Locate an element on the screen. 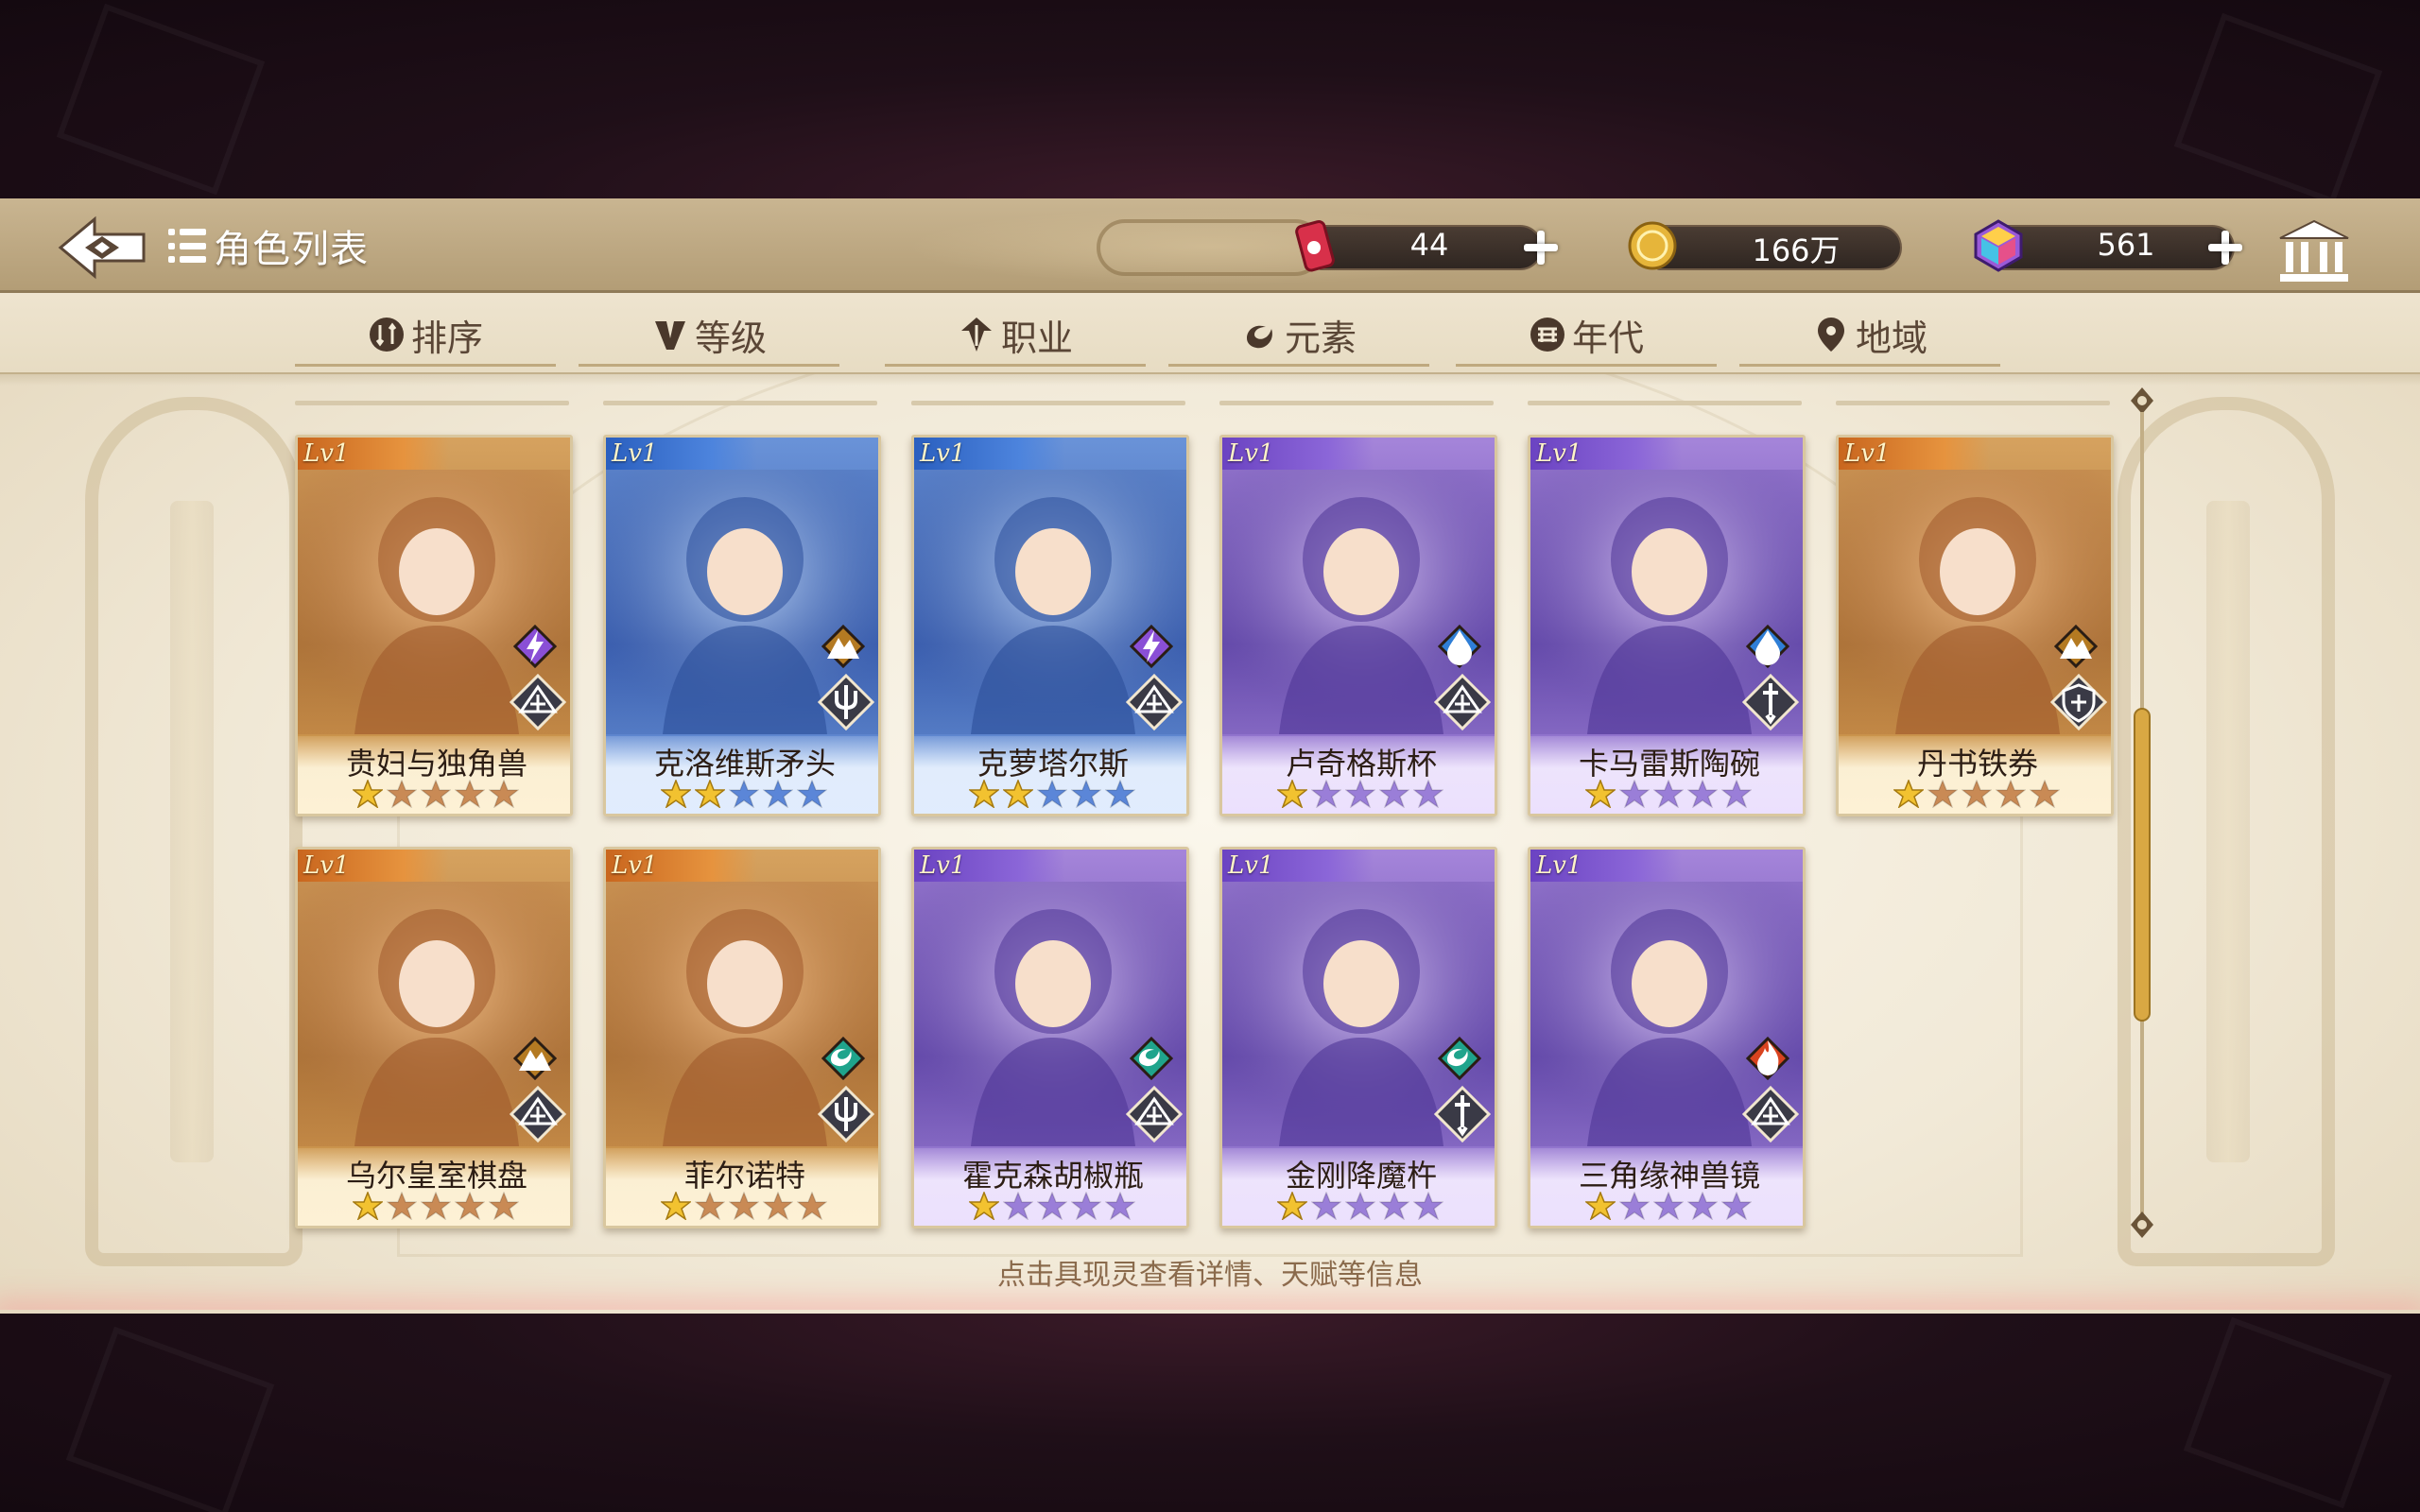 Image resolution: width=2420 pixels, height=1512 pixels. class-trident-icon is located at coordinates (846, 702).